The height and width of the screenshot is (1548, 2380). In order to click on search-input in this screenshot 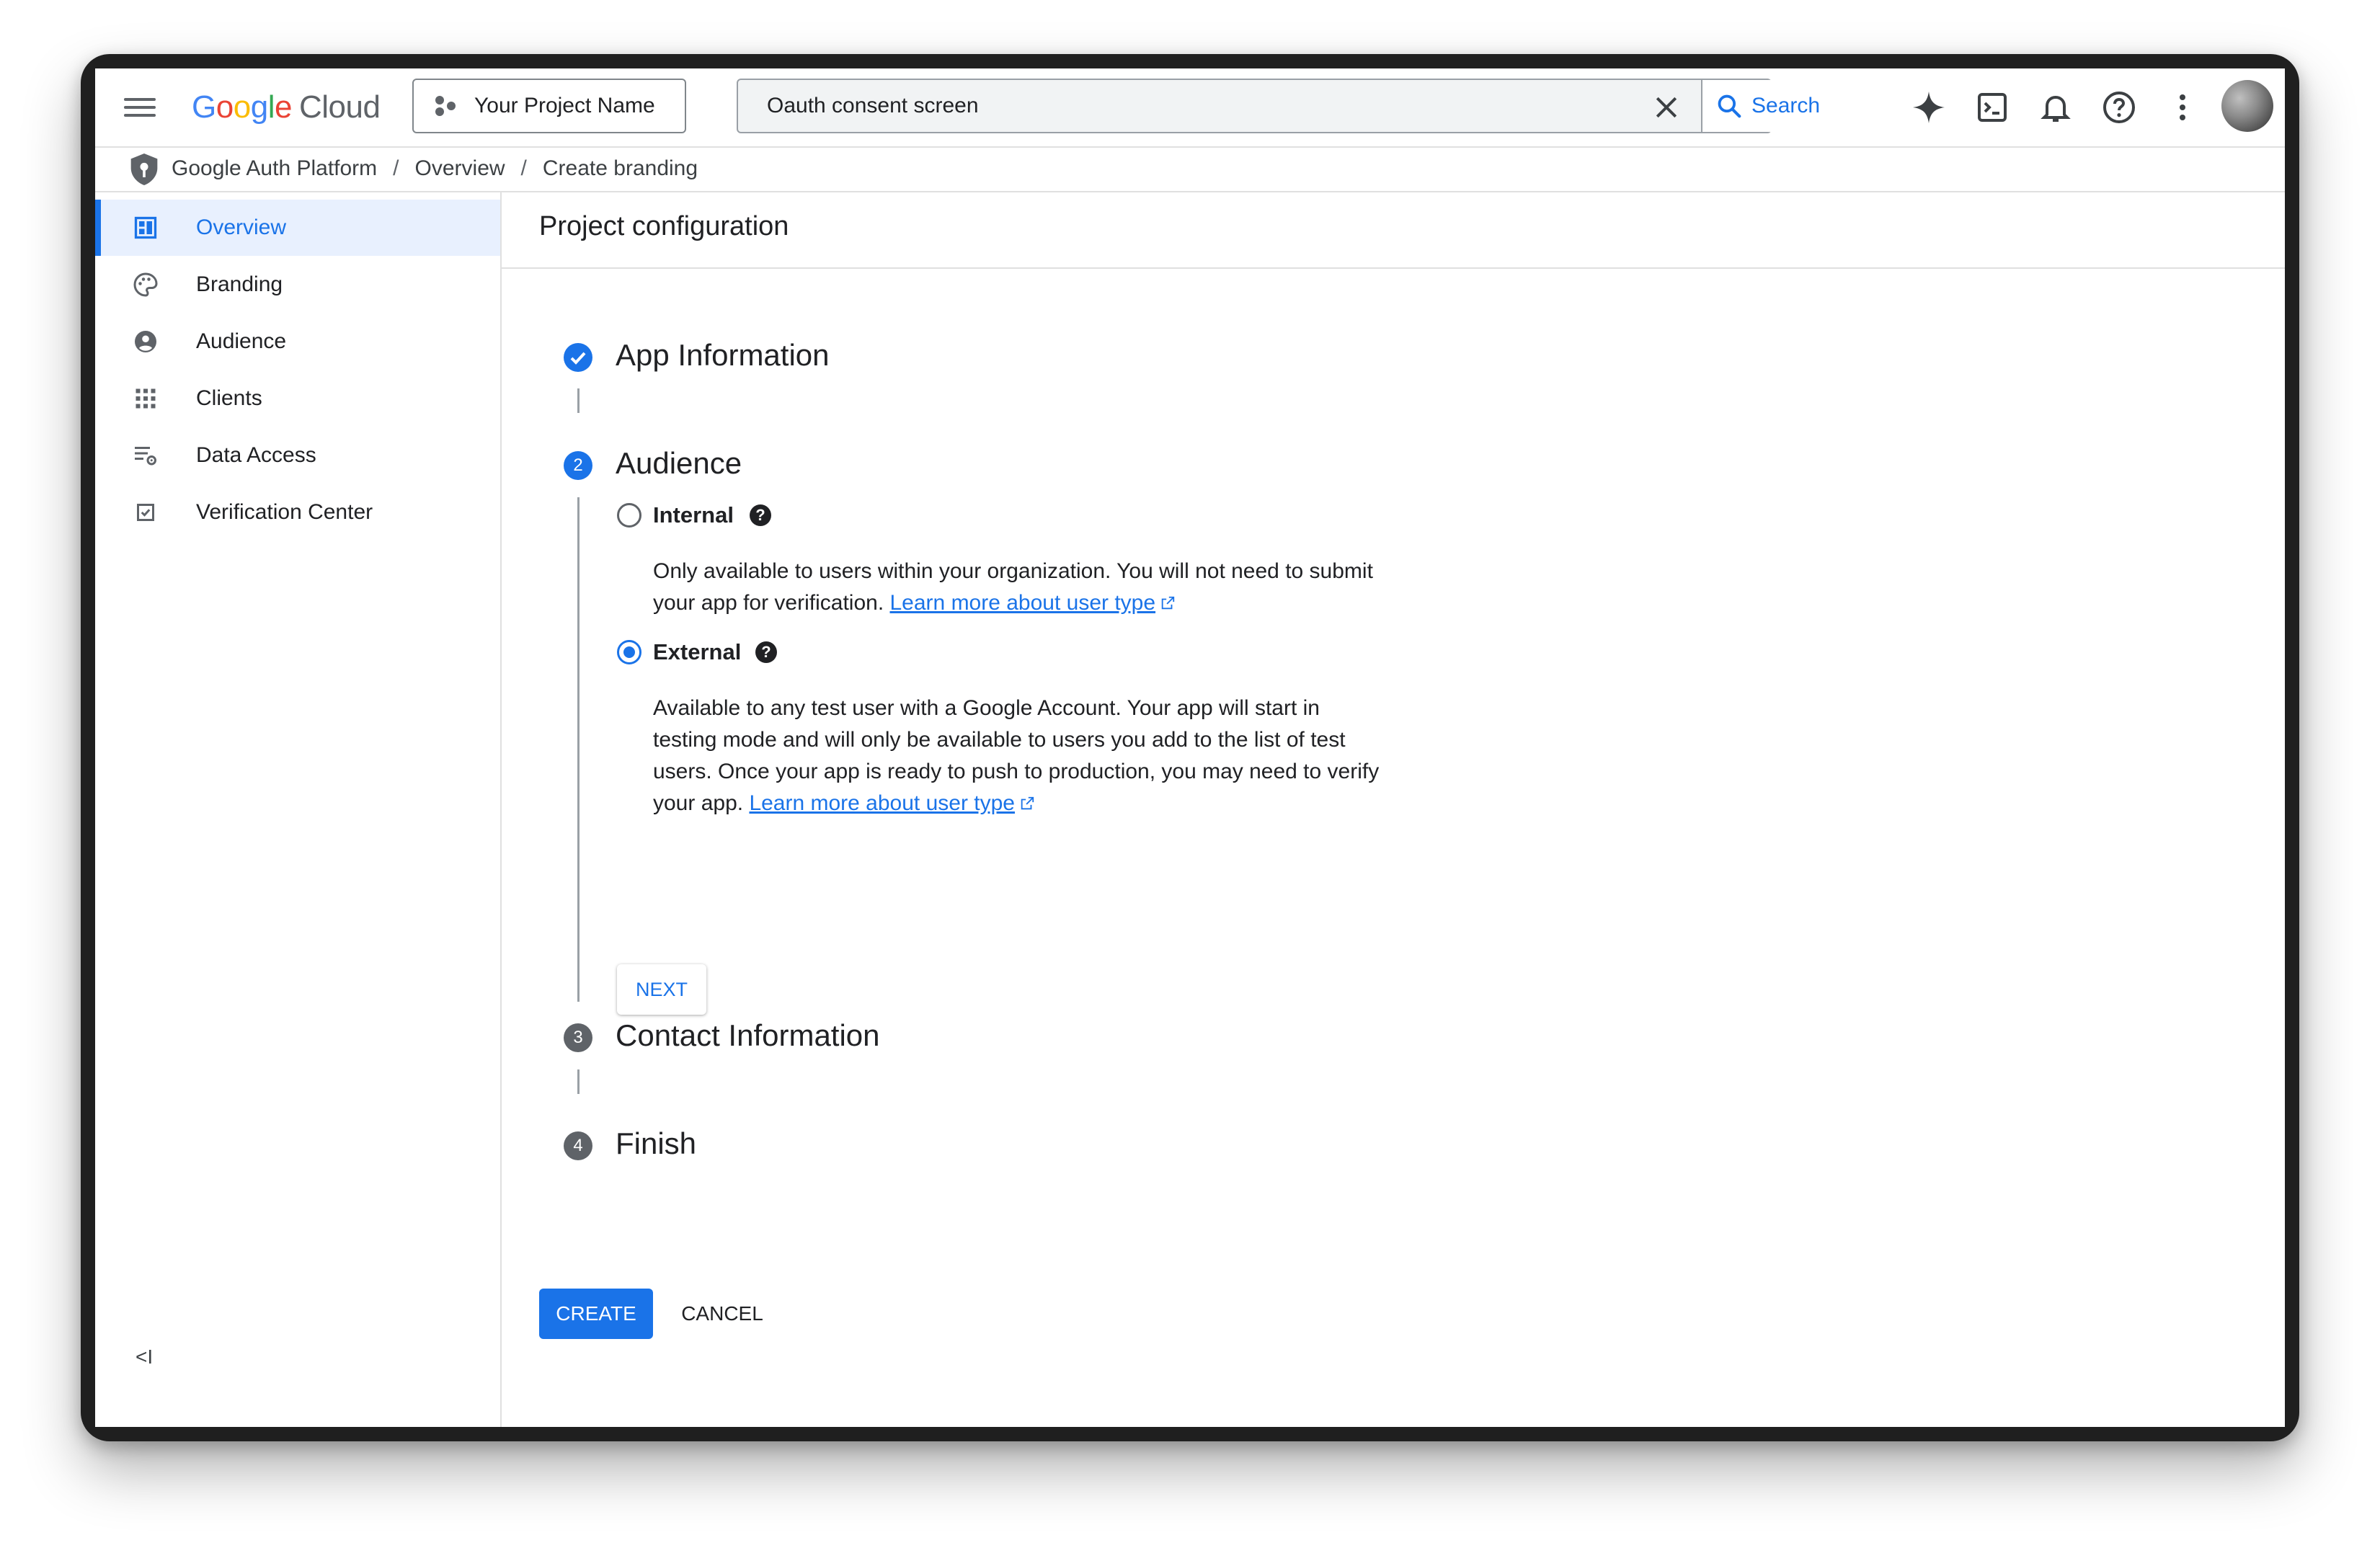, I will do `click(1181, 106)`.